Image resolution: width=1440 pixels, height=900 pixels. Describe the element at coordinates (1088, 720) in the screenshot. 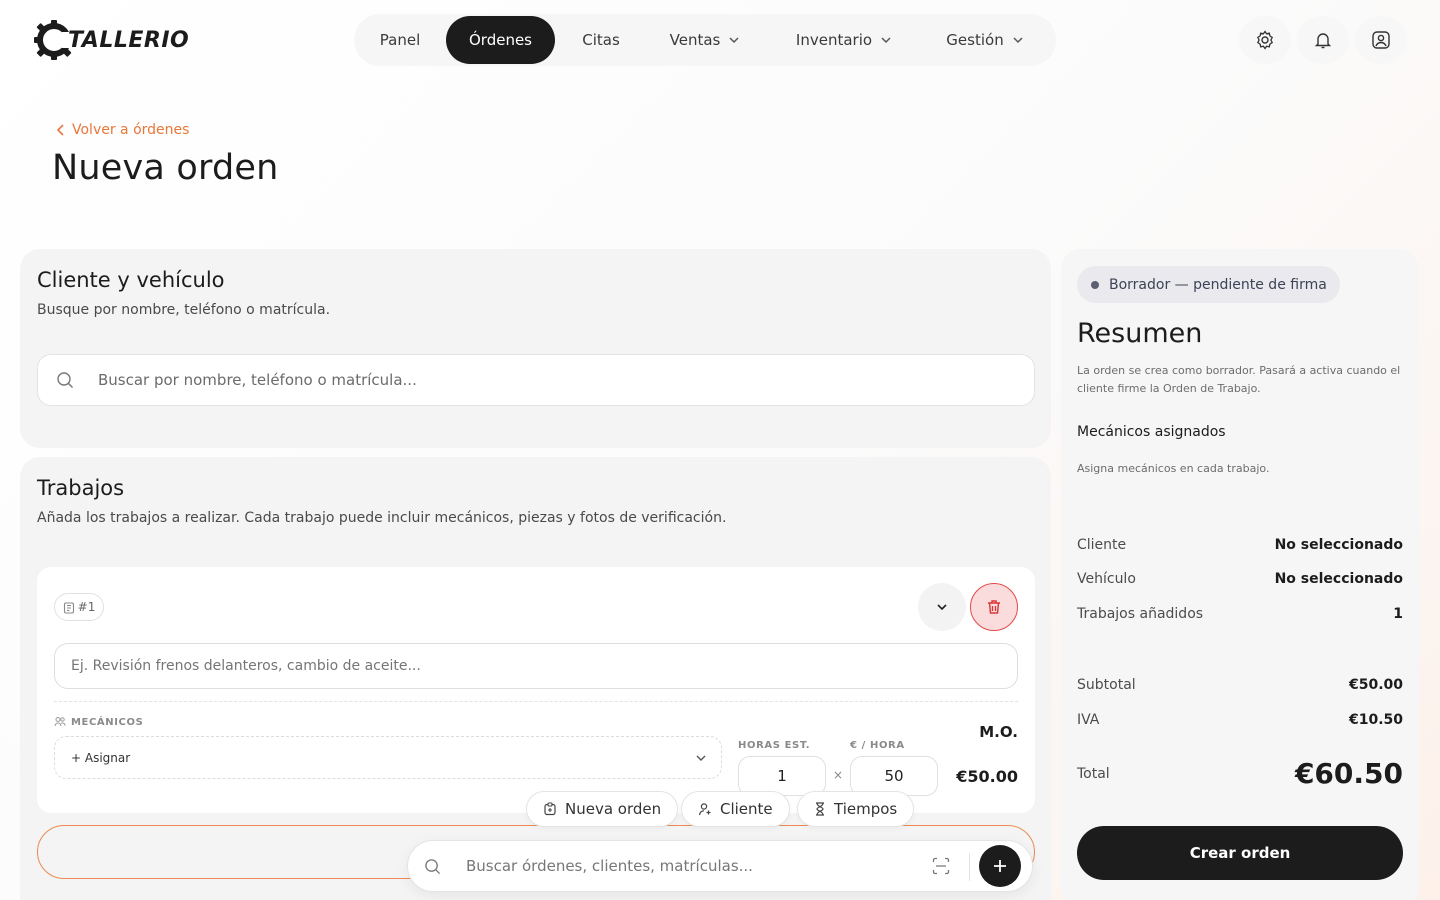

I see `iva-label: IVA` at that location.